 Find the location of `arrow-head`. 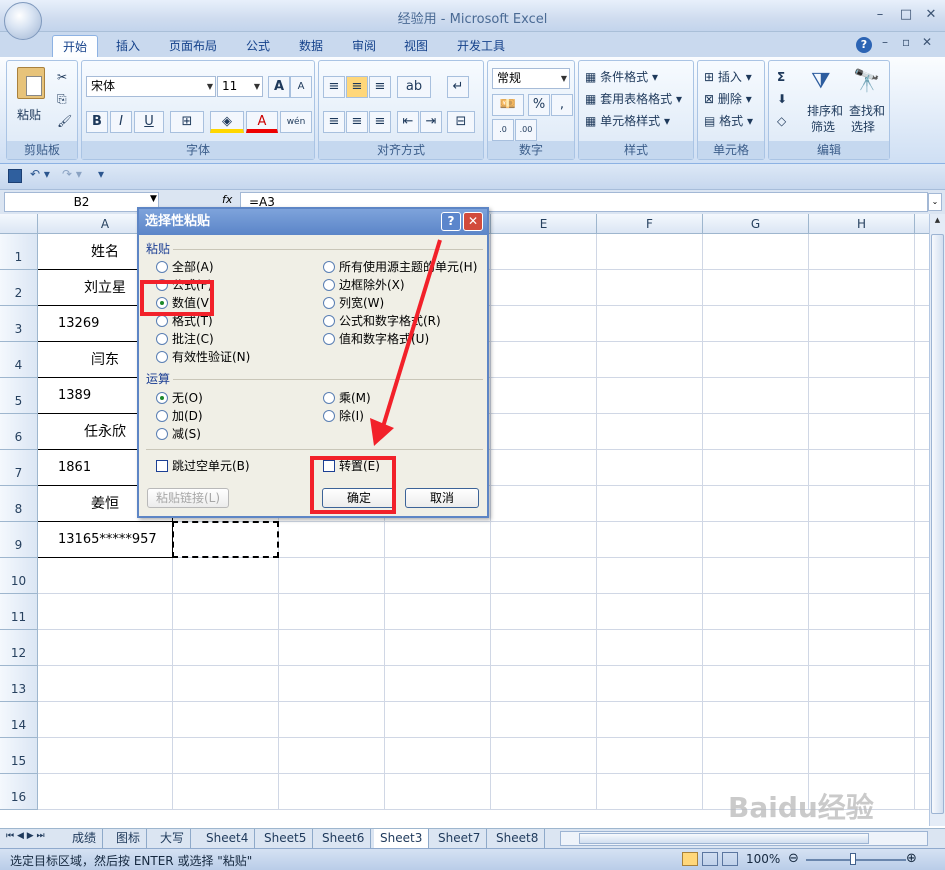

arrow-head is located at coordinates (382, 432).